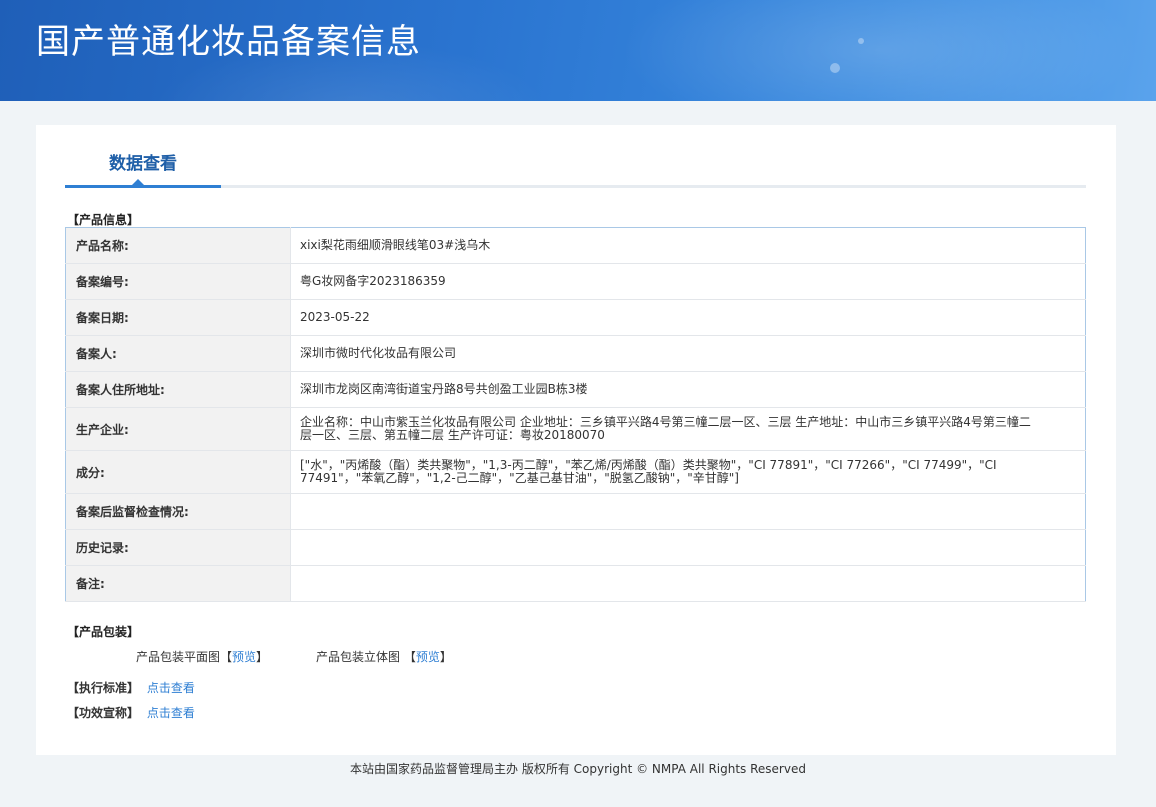 The image size is (1156, 807). I want to click on row-key: 备案编号:, so click(178, 281).